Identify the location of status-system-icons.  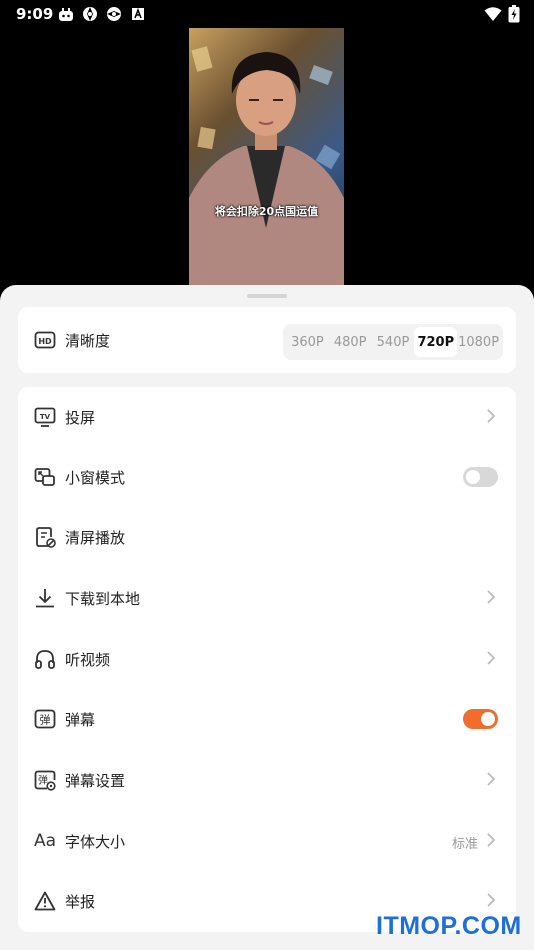
(502, 16).